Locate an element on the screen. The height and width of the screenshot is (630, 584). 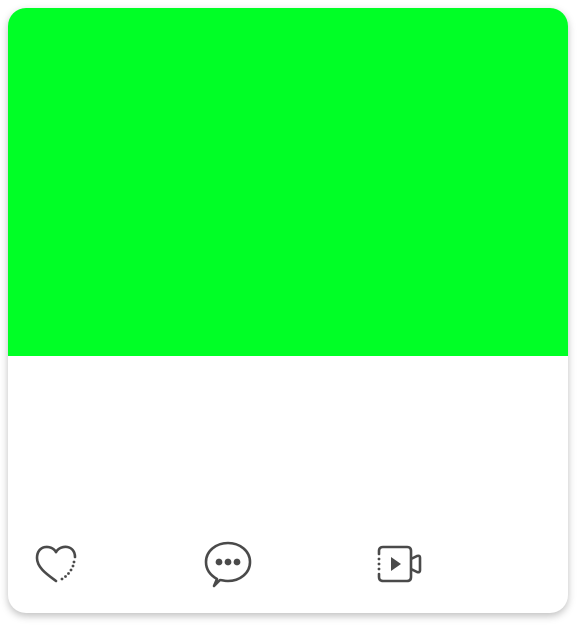
action-bar is located at coordinates (288, 564).